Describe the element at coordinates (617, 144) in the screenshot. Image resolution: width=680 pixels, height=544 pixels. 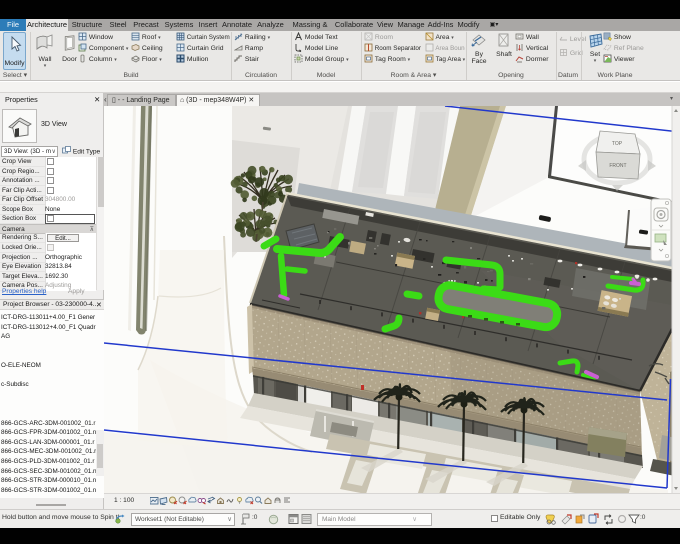
I see `svg-text: TOP` at that location.